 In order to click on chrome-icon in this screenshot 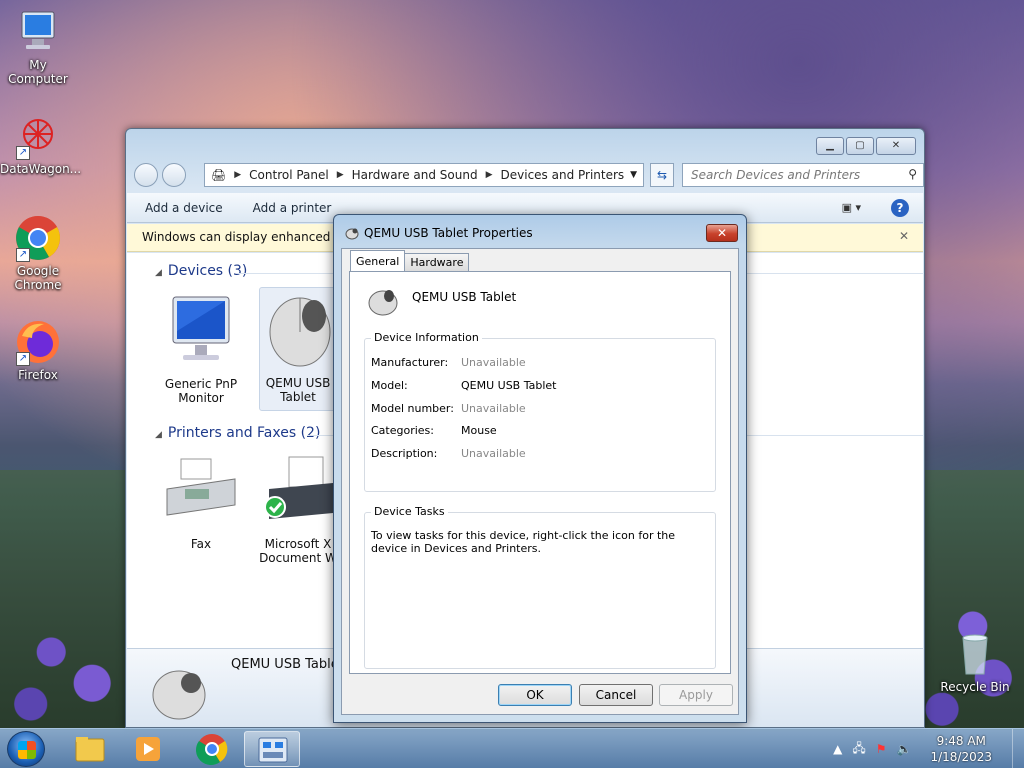, I will do `click(212, 749)`.